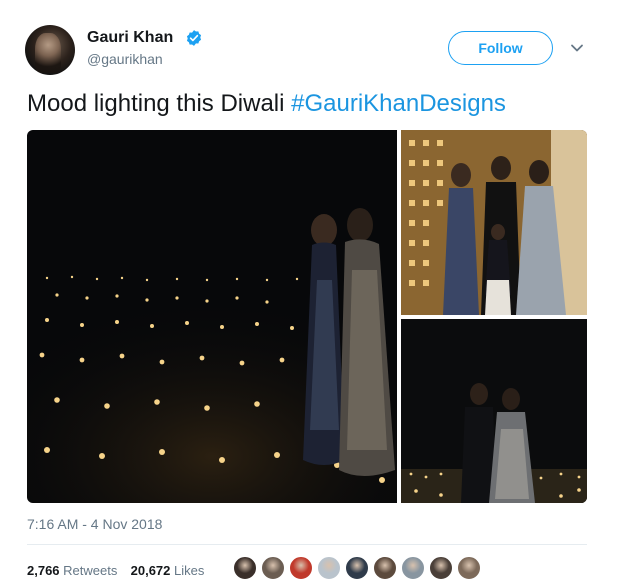 This screenshot has width=626, height=588. Describe the element at coordinates (500, 48) in the screenshot. I see `follow-button: Follow` at that location.